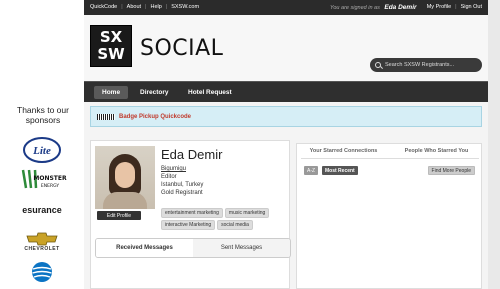  I want to click on profile-username: Bigumigu, so click(173, 169).